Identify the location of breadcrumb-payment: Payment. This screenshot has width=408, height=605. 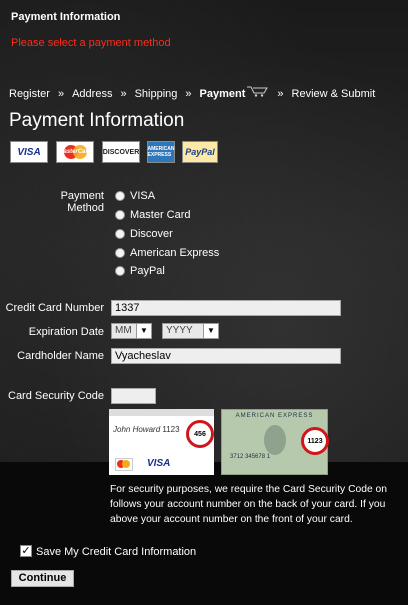
(222, 94).